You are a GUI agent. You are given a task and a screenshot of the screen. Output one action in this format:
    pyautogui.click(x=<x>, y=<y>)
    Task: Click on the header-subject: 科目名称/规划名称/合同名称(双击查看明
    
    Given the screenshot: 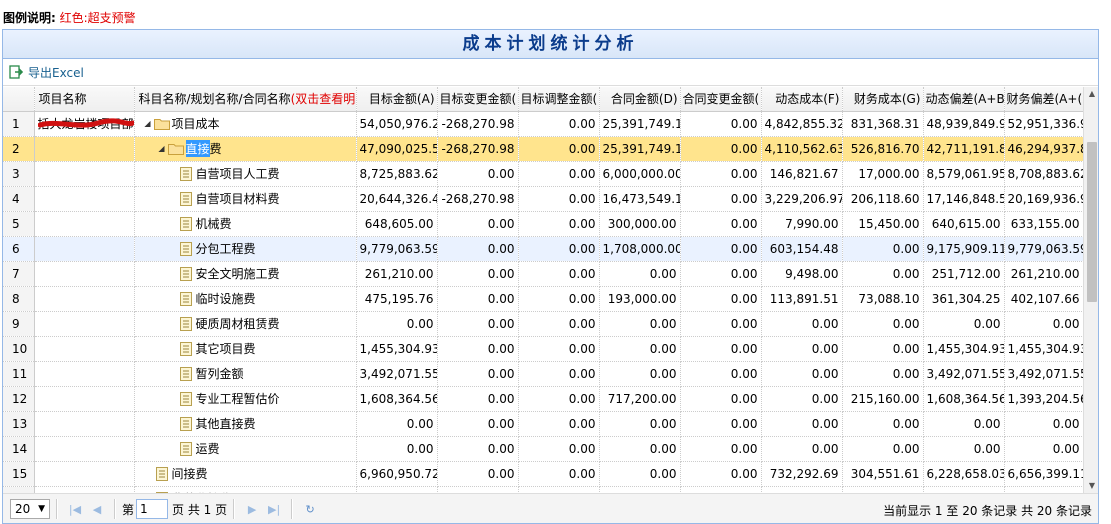 What is the action you would take?
    pyautogui.click(x=245, y=99)
    